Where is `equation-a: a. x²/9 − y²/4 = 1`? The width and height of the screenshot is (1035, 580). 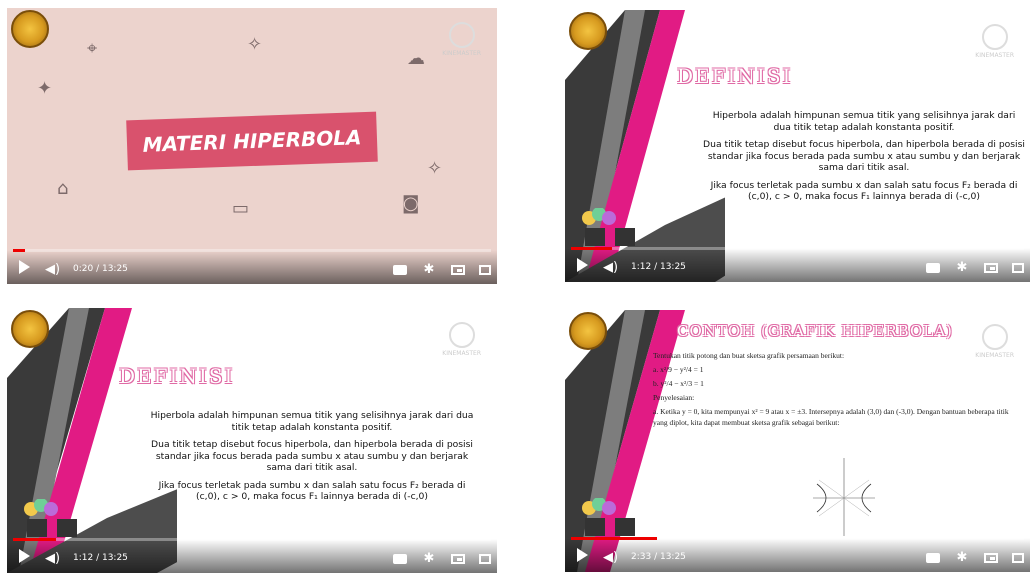
equation-a: a. x²/9 − y²/4 = 1 is located at coordinates (678, 369).